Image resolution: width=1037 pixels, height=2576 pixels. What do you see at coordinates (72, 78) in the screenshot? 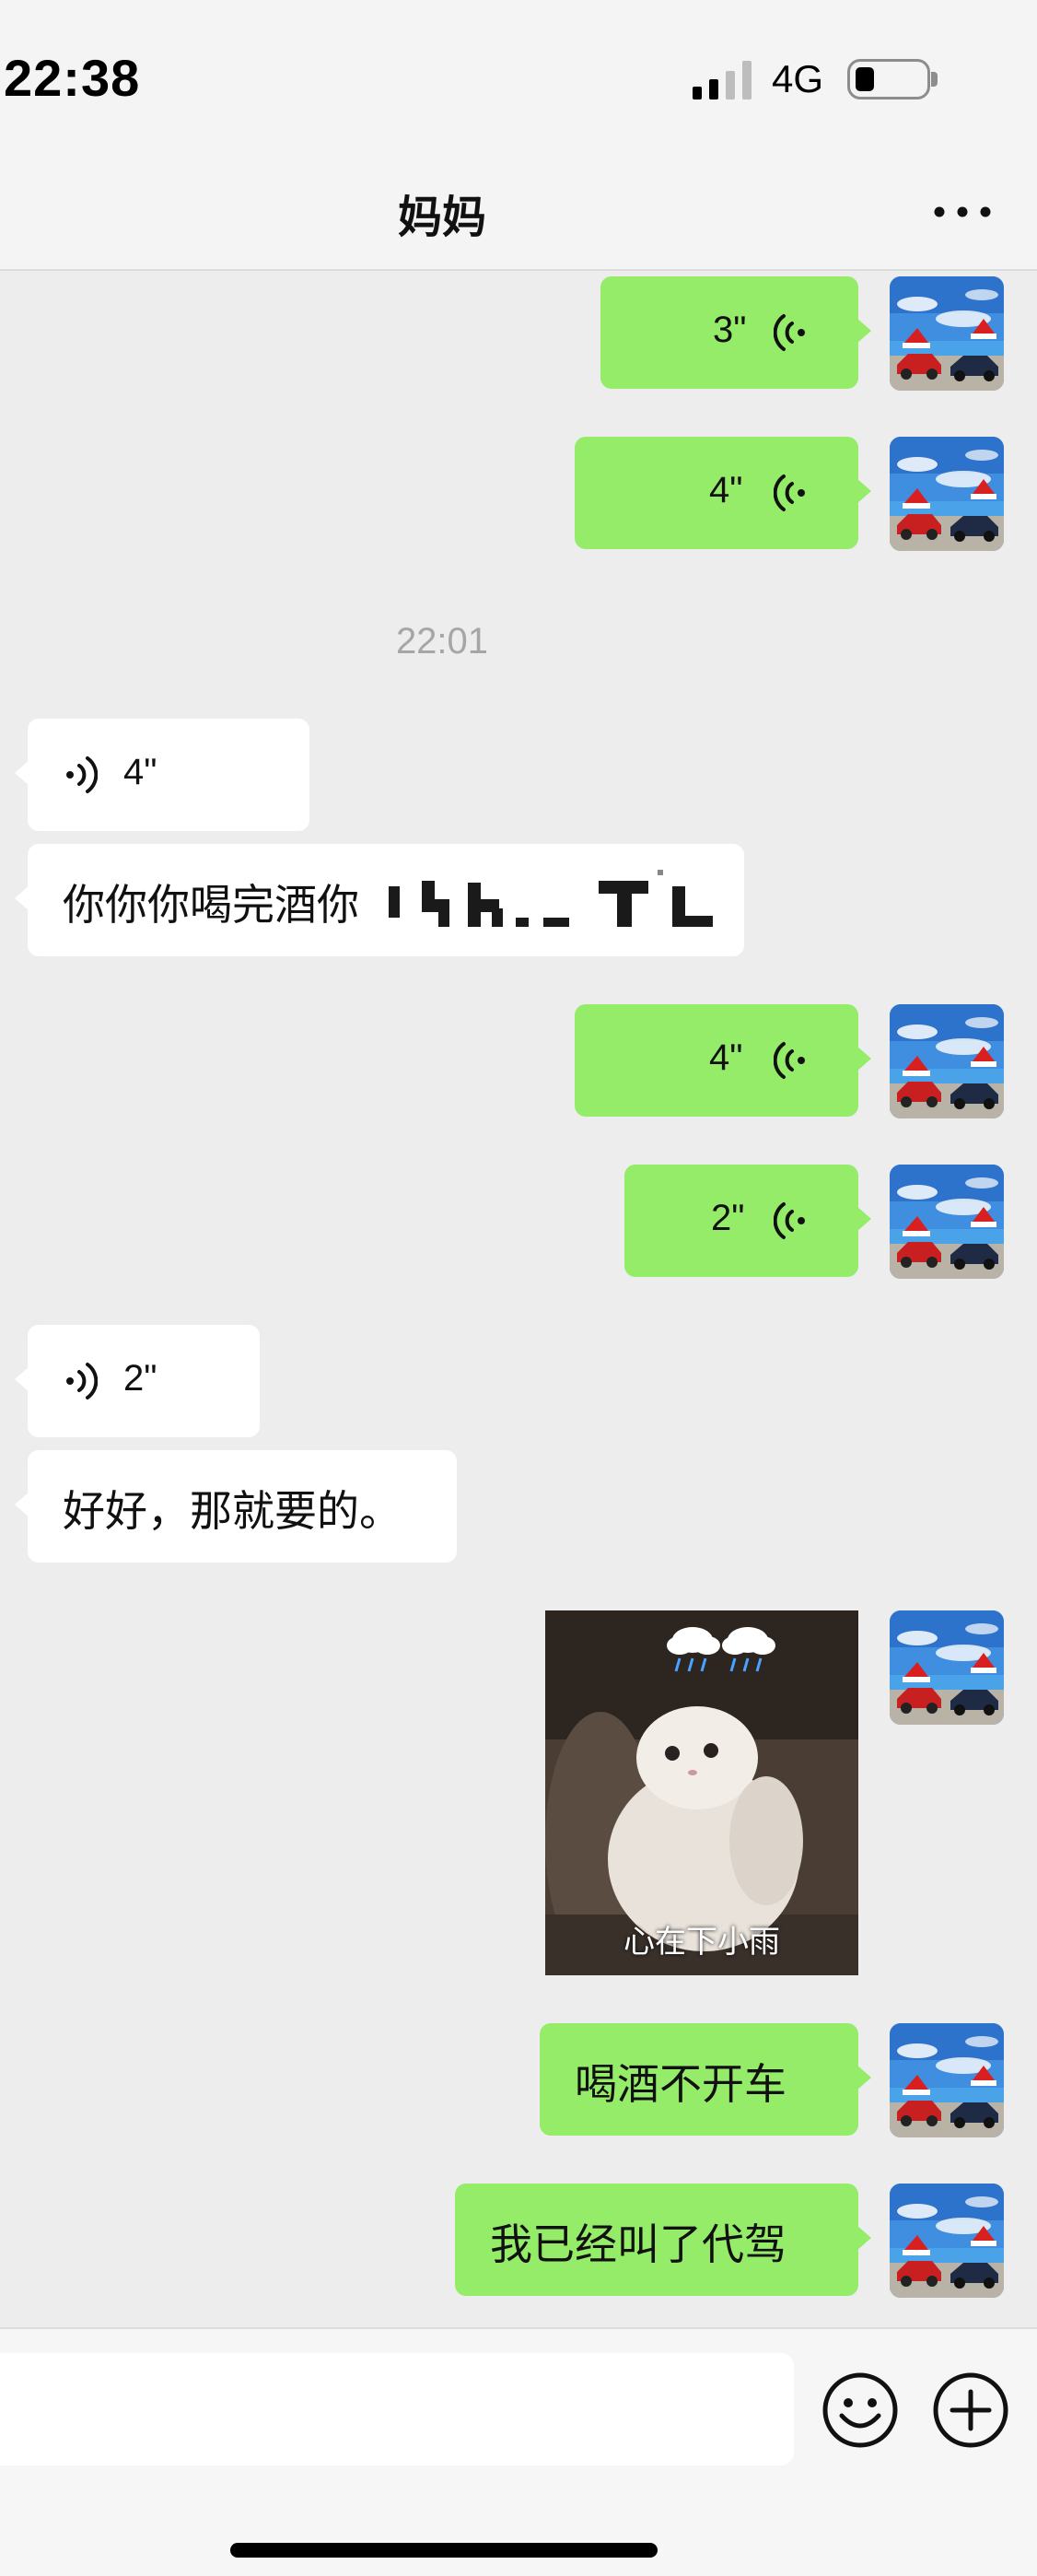
I see `status-time: 22:38` at bounding box center [72, 78].